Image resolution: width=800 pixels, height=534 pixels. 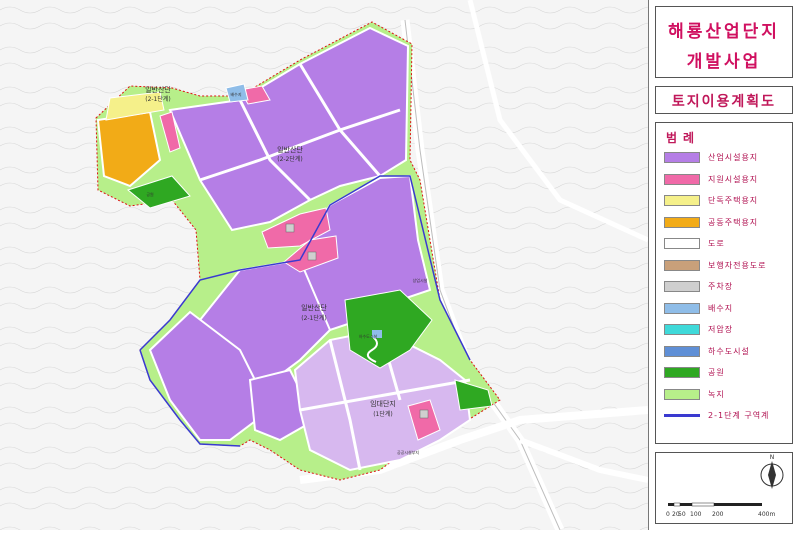 What do you see at coordinates (767, 514) in the screenshot?
I see `scale-label: 400m` at bounding box center [767, 514].